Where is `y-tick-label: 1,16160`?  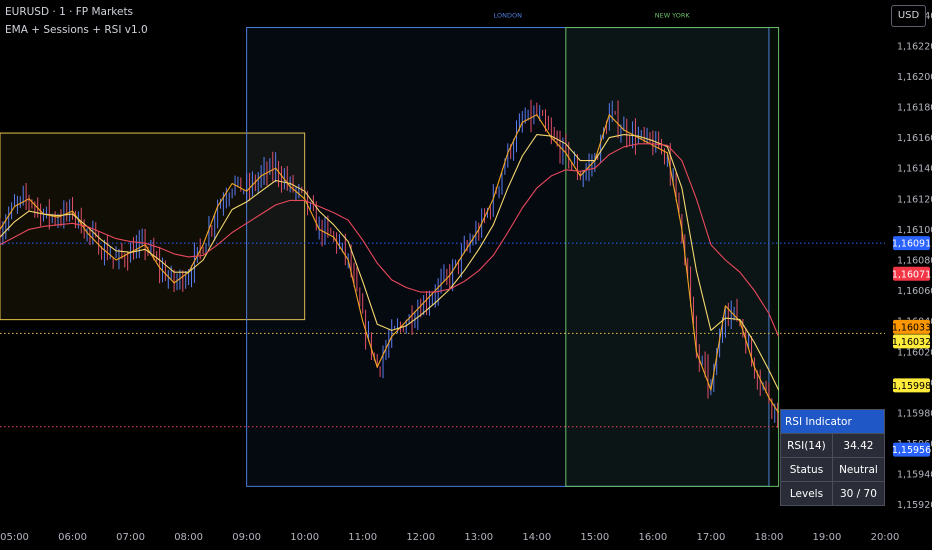
y-tick-label: 1,16160 is located at coordinates (914, 138).